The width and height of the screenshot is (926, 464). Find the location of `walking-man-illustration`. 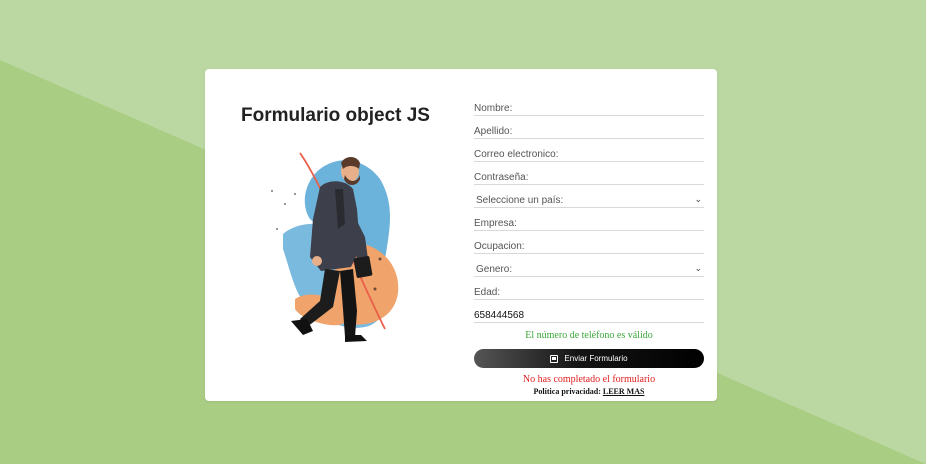

walking-man-illustration is located at coordinates (335, 247).